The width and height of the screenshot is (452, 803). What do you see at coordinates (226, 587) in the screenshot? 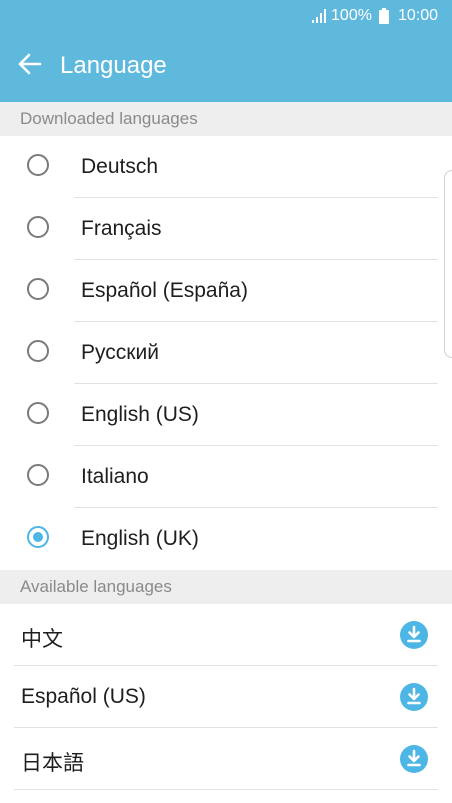
I see `available-languages-header: Available languages` at bounding box center [226, 587].